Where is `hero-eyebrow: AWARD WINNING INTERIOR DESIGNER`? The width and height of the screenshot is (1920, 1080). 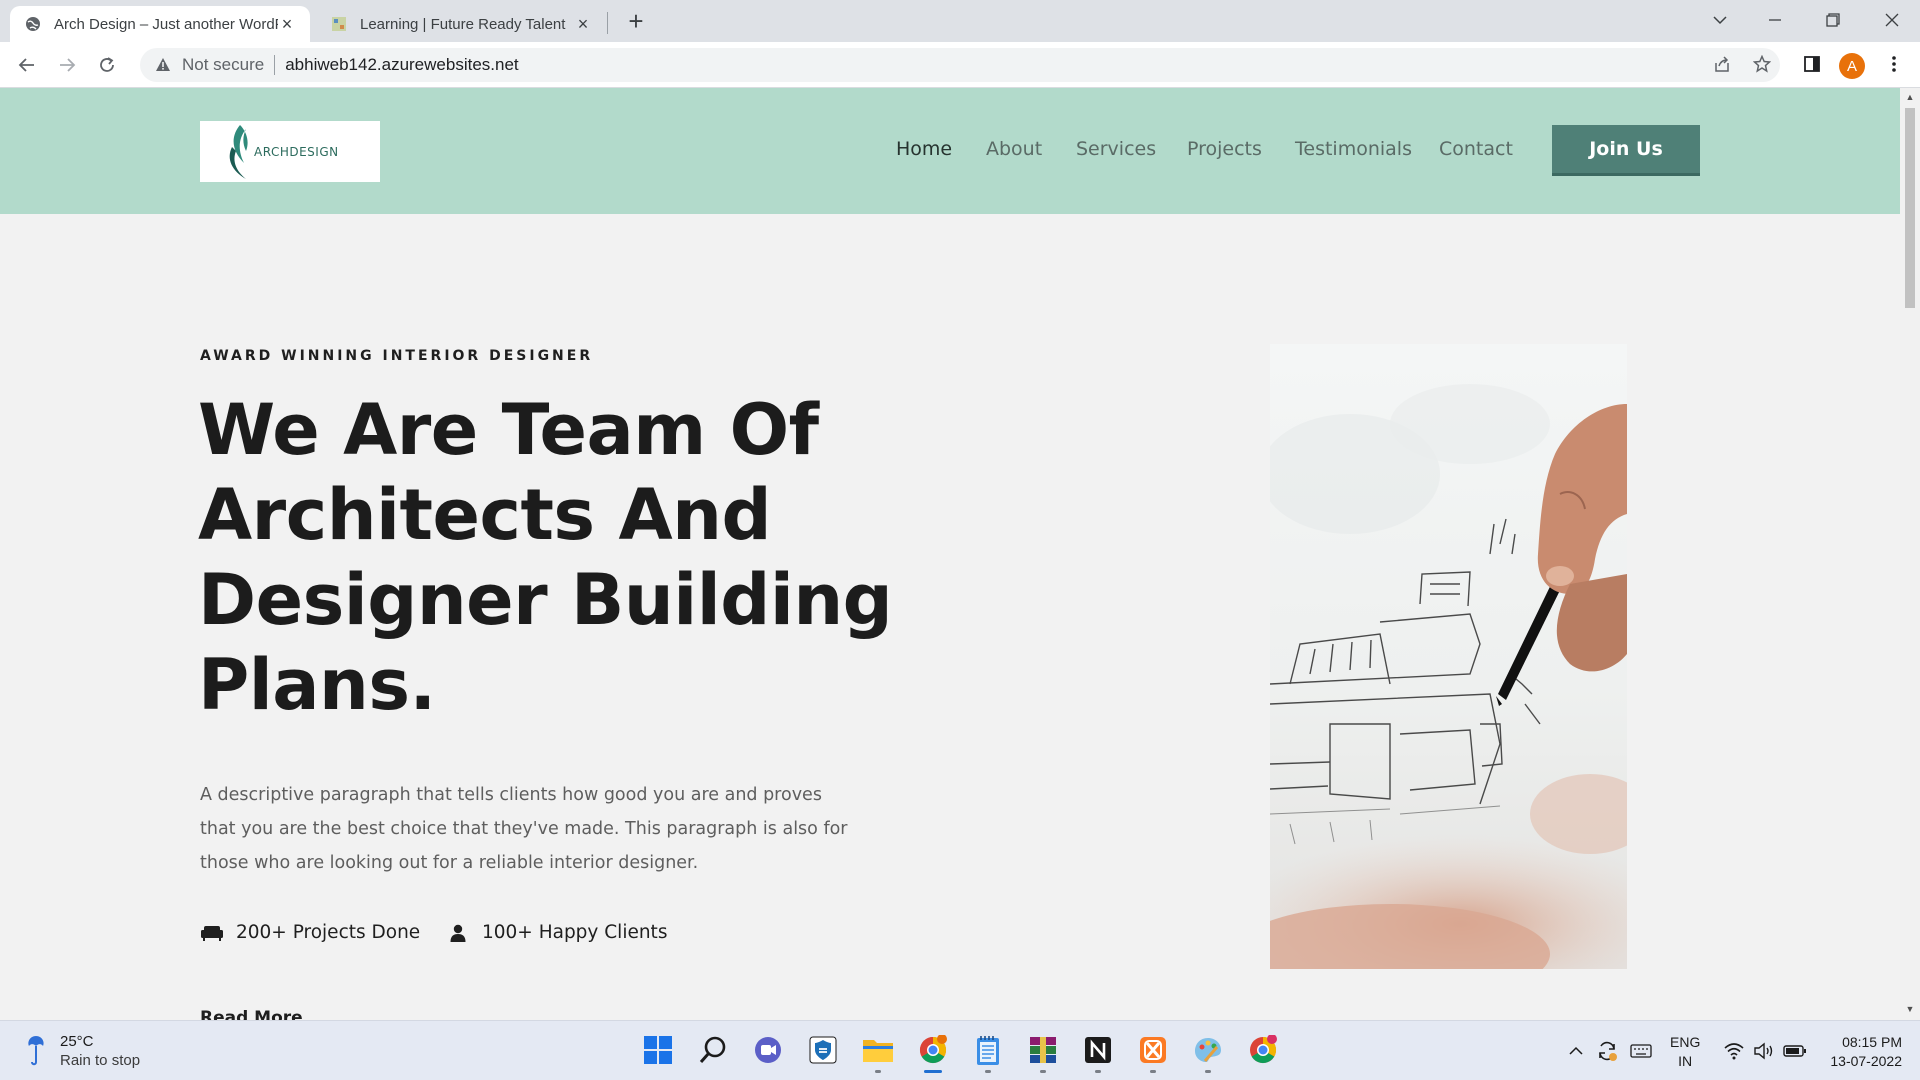
hero-eyebrow: AWARD WINNING INTERIOR DESIGNER is located at coordinates (397, 356).